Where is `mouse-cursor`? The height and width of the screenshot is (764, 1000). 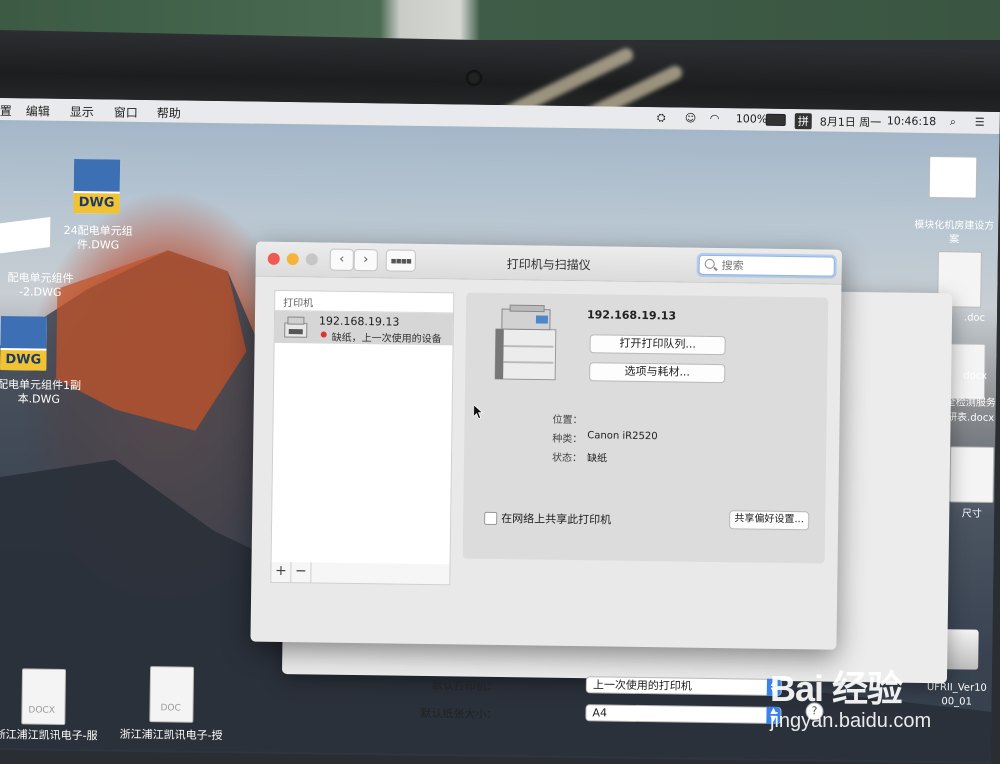
mouse-cursor is located at coordinates (478, 411).